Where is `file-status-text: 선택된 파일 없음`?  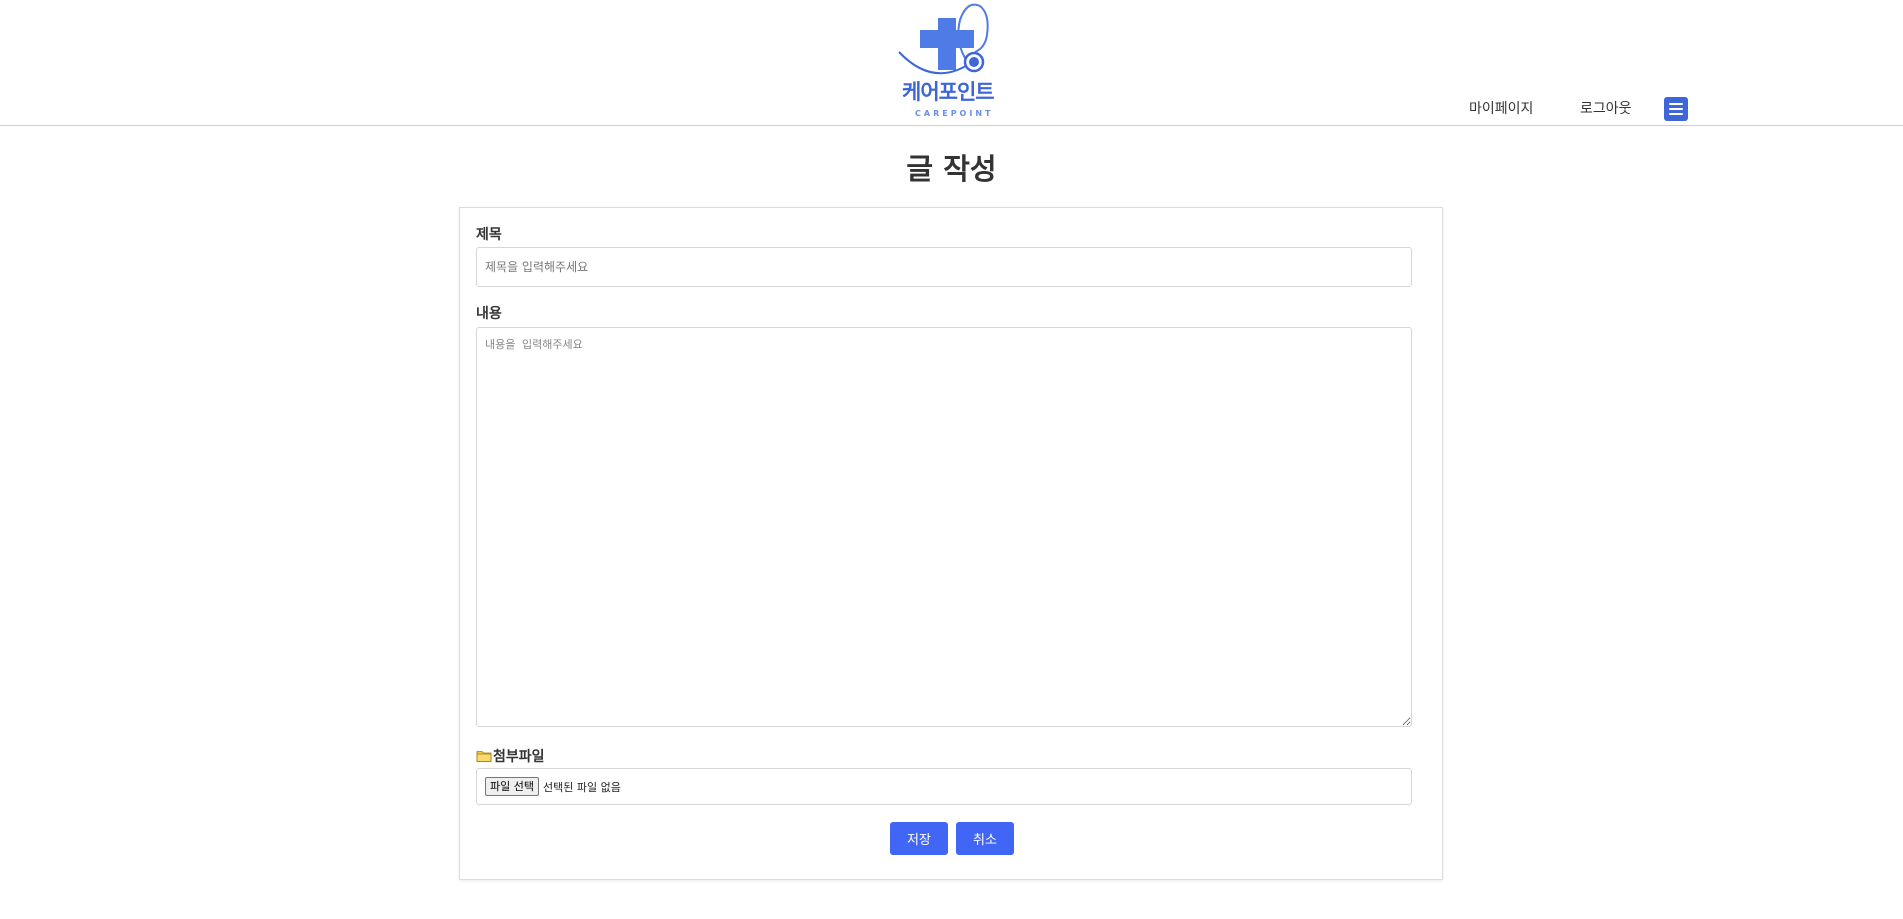
file-status-text: 선택된 파일 없음 is located at coordinates (581, 787).